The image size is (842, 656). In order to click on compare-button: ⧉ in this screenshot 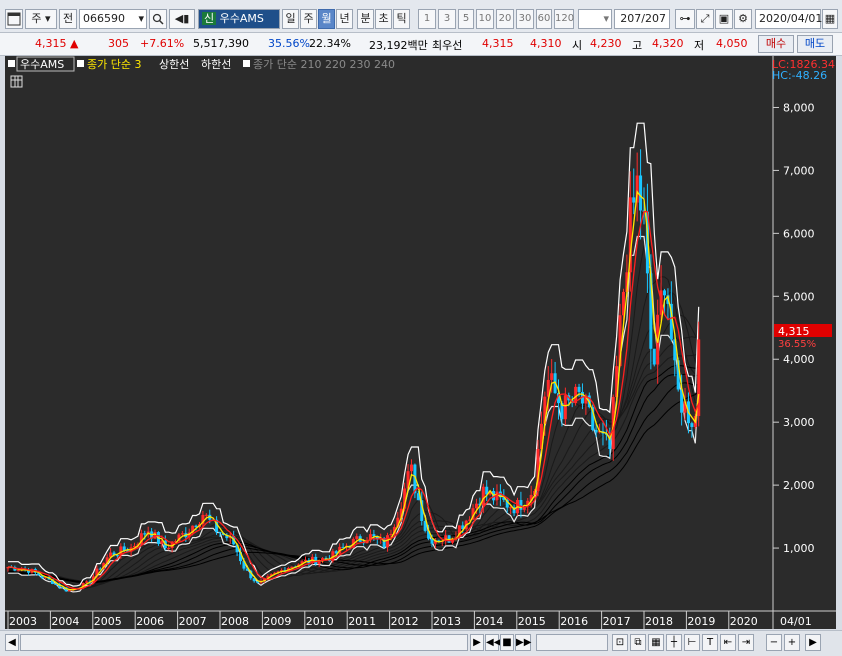, I will do `click(638, 642)`.